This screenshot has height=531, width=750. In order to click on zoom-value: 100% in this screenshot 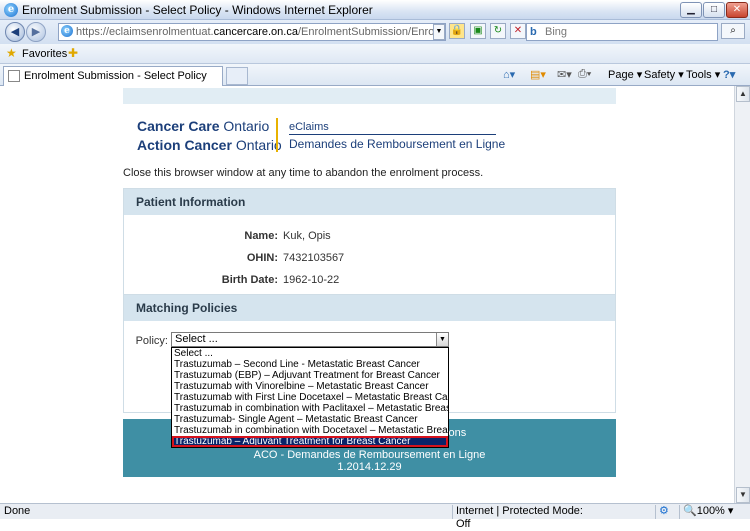, I will do `click(710, 511)`.